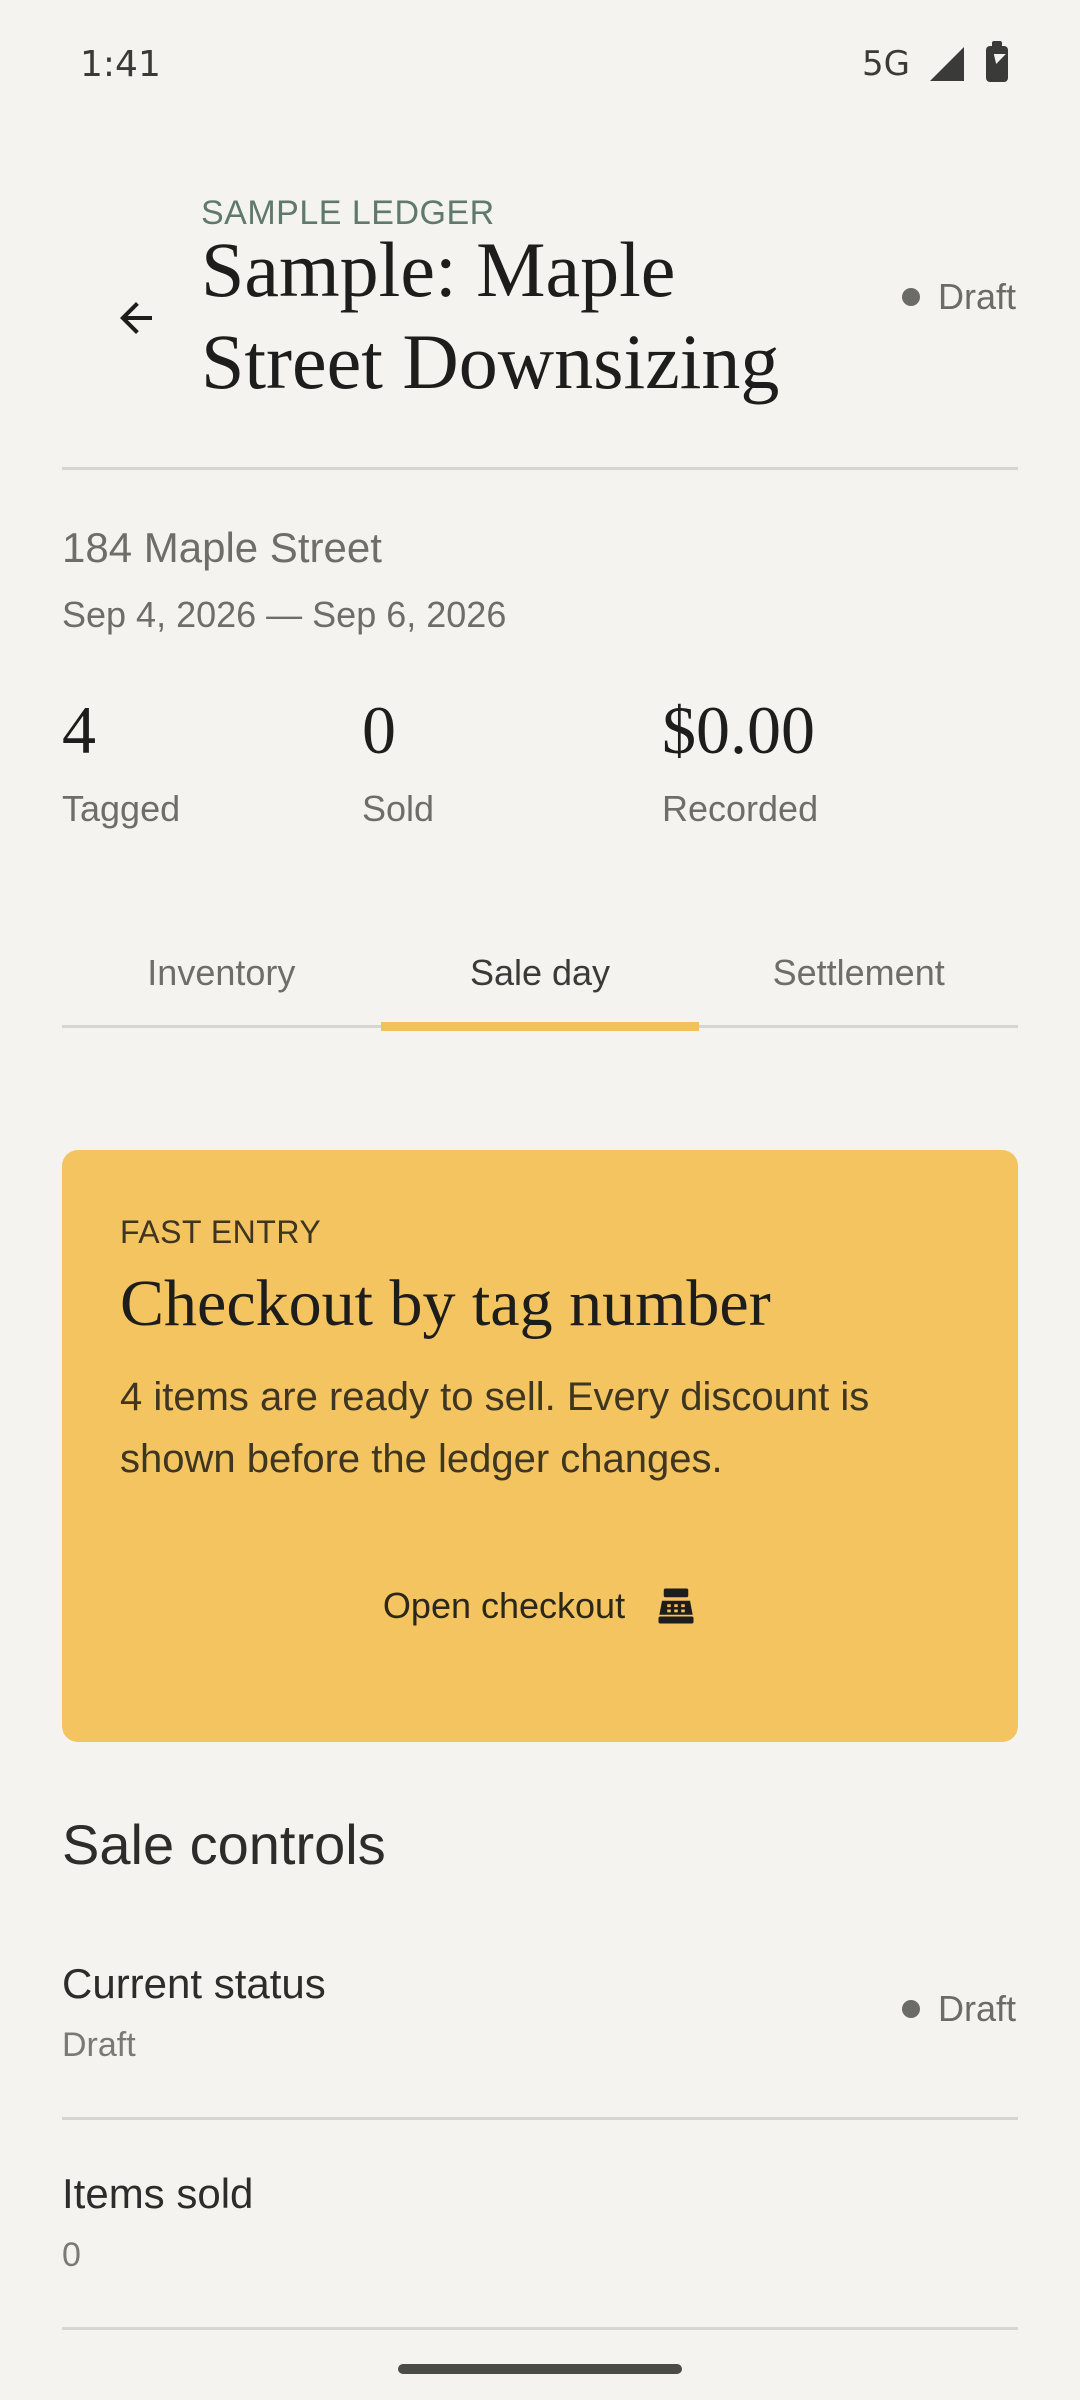 Image resolution: width=1080 pixels, height=2400 pixels. I want to click on home-indicator, so click(540, 2369).